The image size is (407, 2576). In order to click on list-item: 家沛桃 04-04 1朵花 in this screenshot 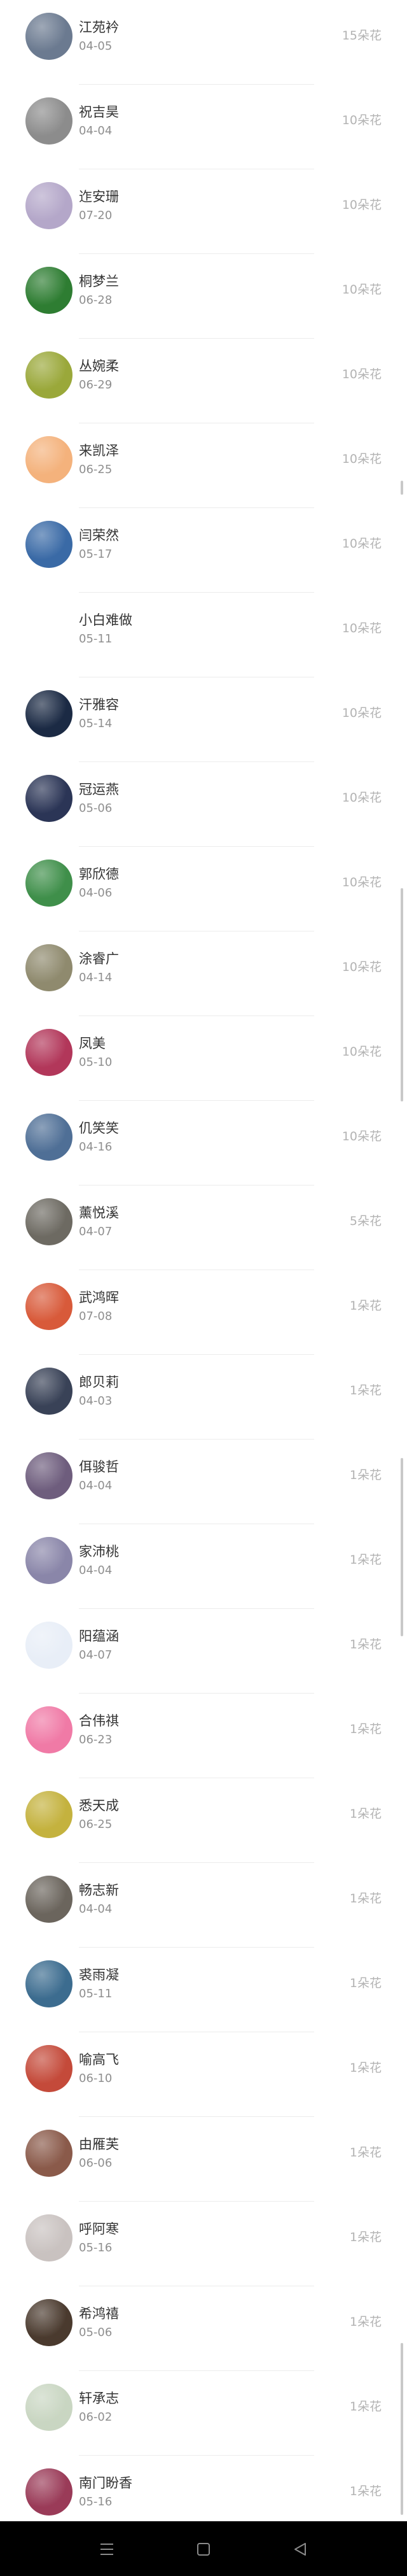, I will do `click(203, 1566)`.